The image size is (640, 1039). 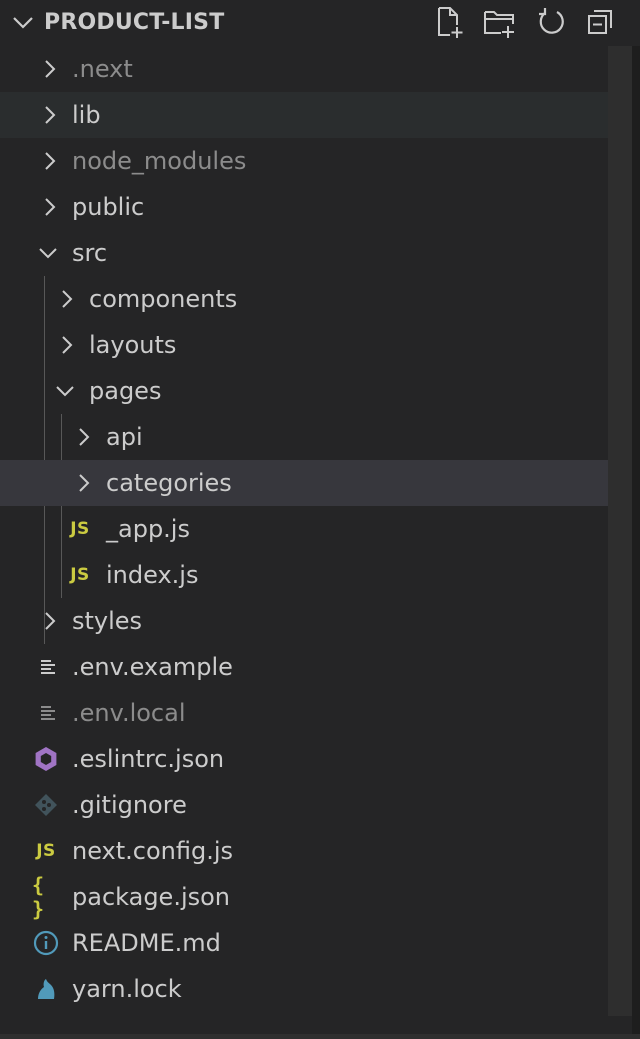 What do you see at coordinates (636, 542) in the screenshot?
I see `editor-edge` at bounding box center [636, 542].